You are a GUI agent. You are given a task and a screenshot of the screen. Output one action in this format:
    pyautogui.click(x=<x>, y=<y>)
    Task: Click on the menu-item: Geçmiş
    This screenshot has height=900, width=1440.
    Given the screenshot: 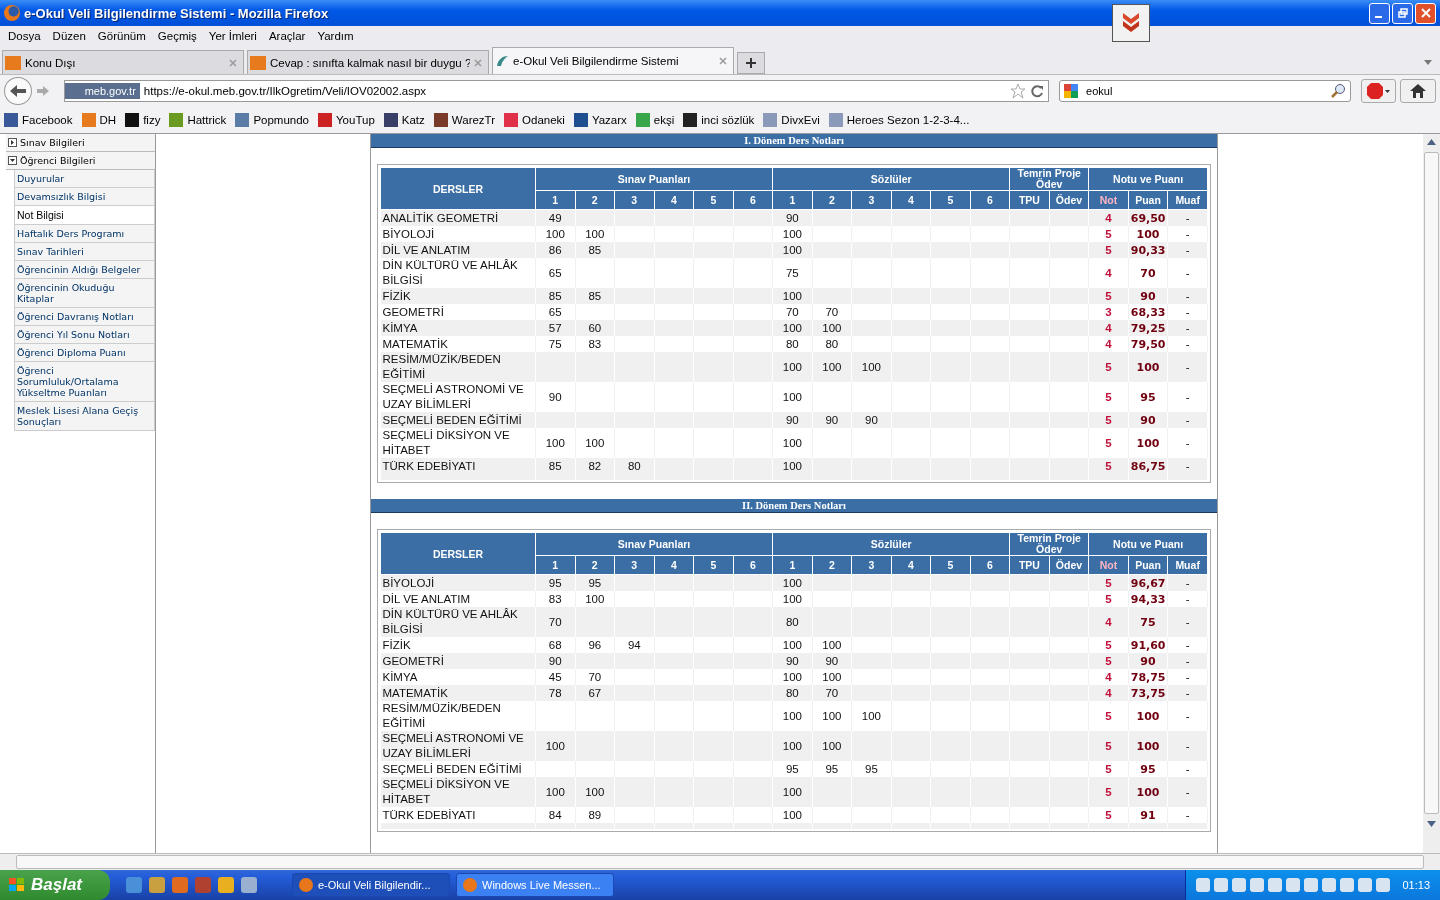 What is the action you would take?
    pyautogui.click(x=177, y=36)
    